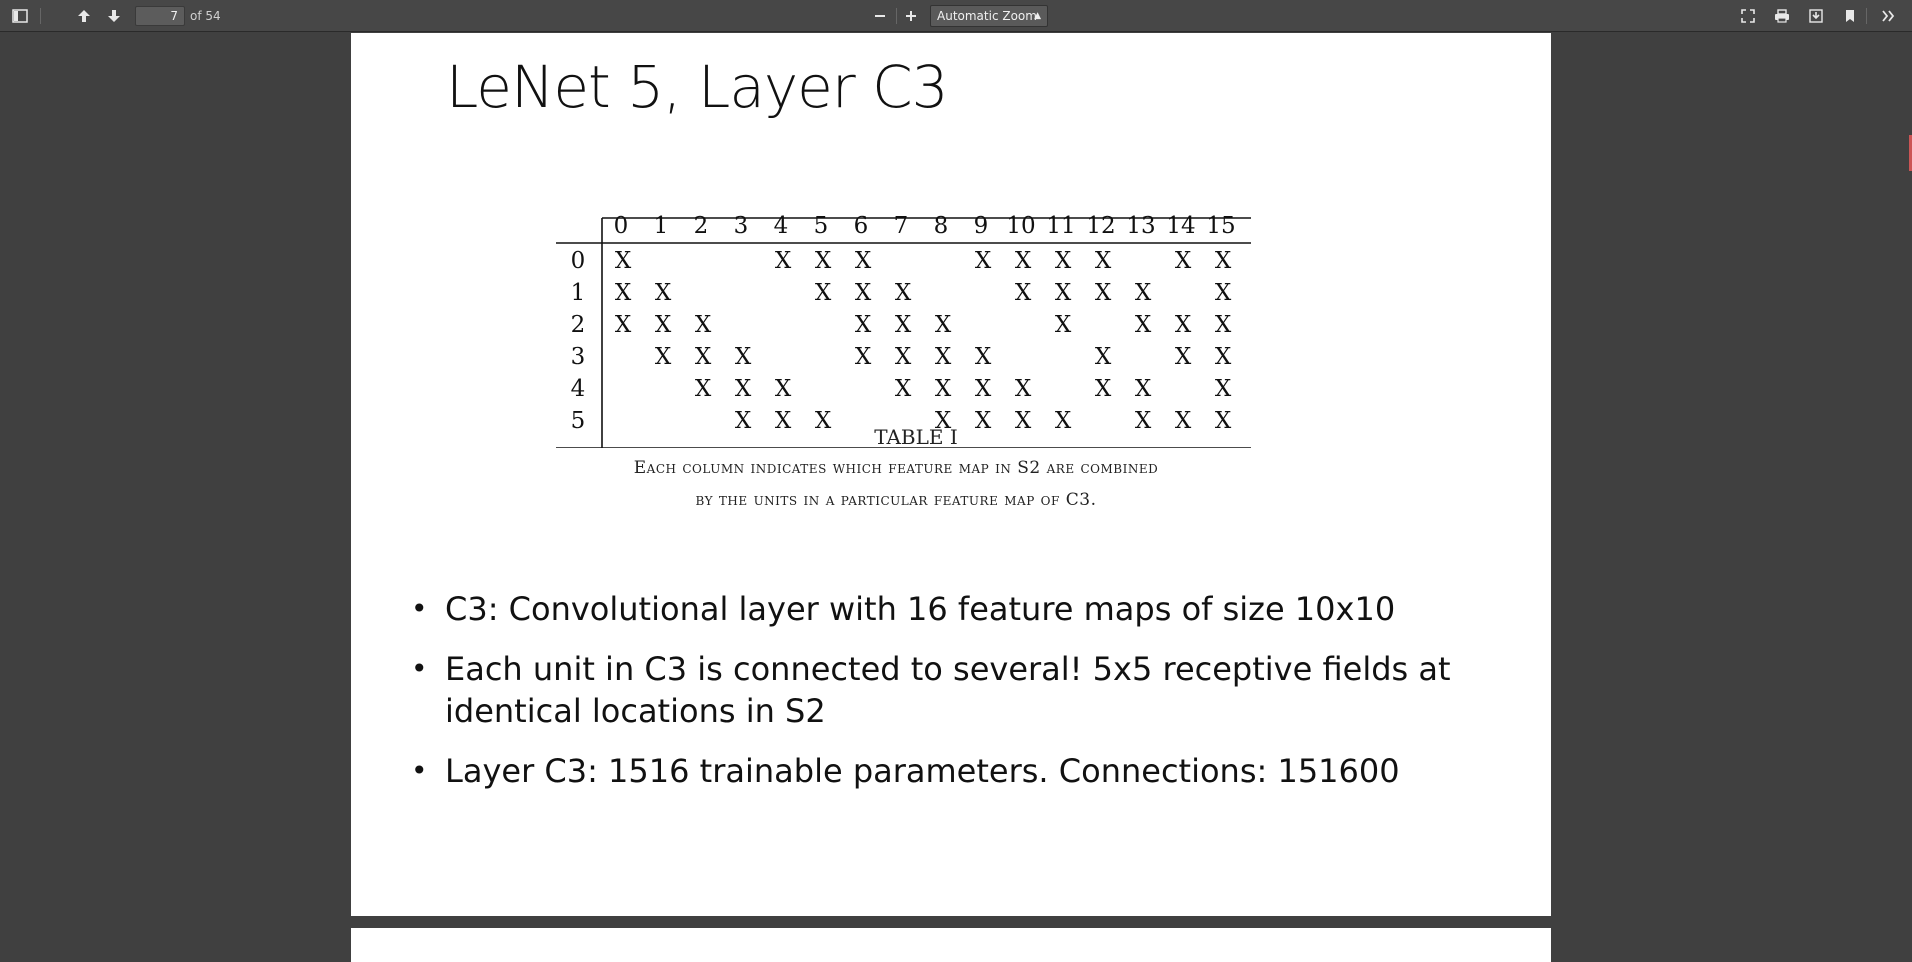 This screenshot has width=1912, height=962. I want to click on column-header: 0, so click(621, 226).